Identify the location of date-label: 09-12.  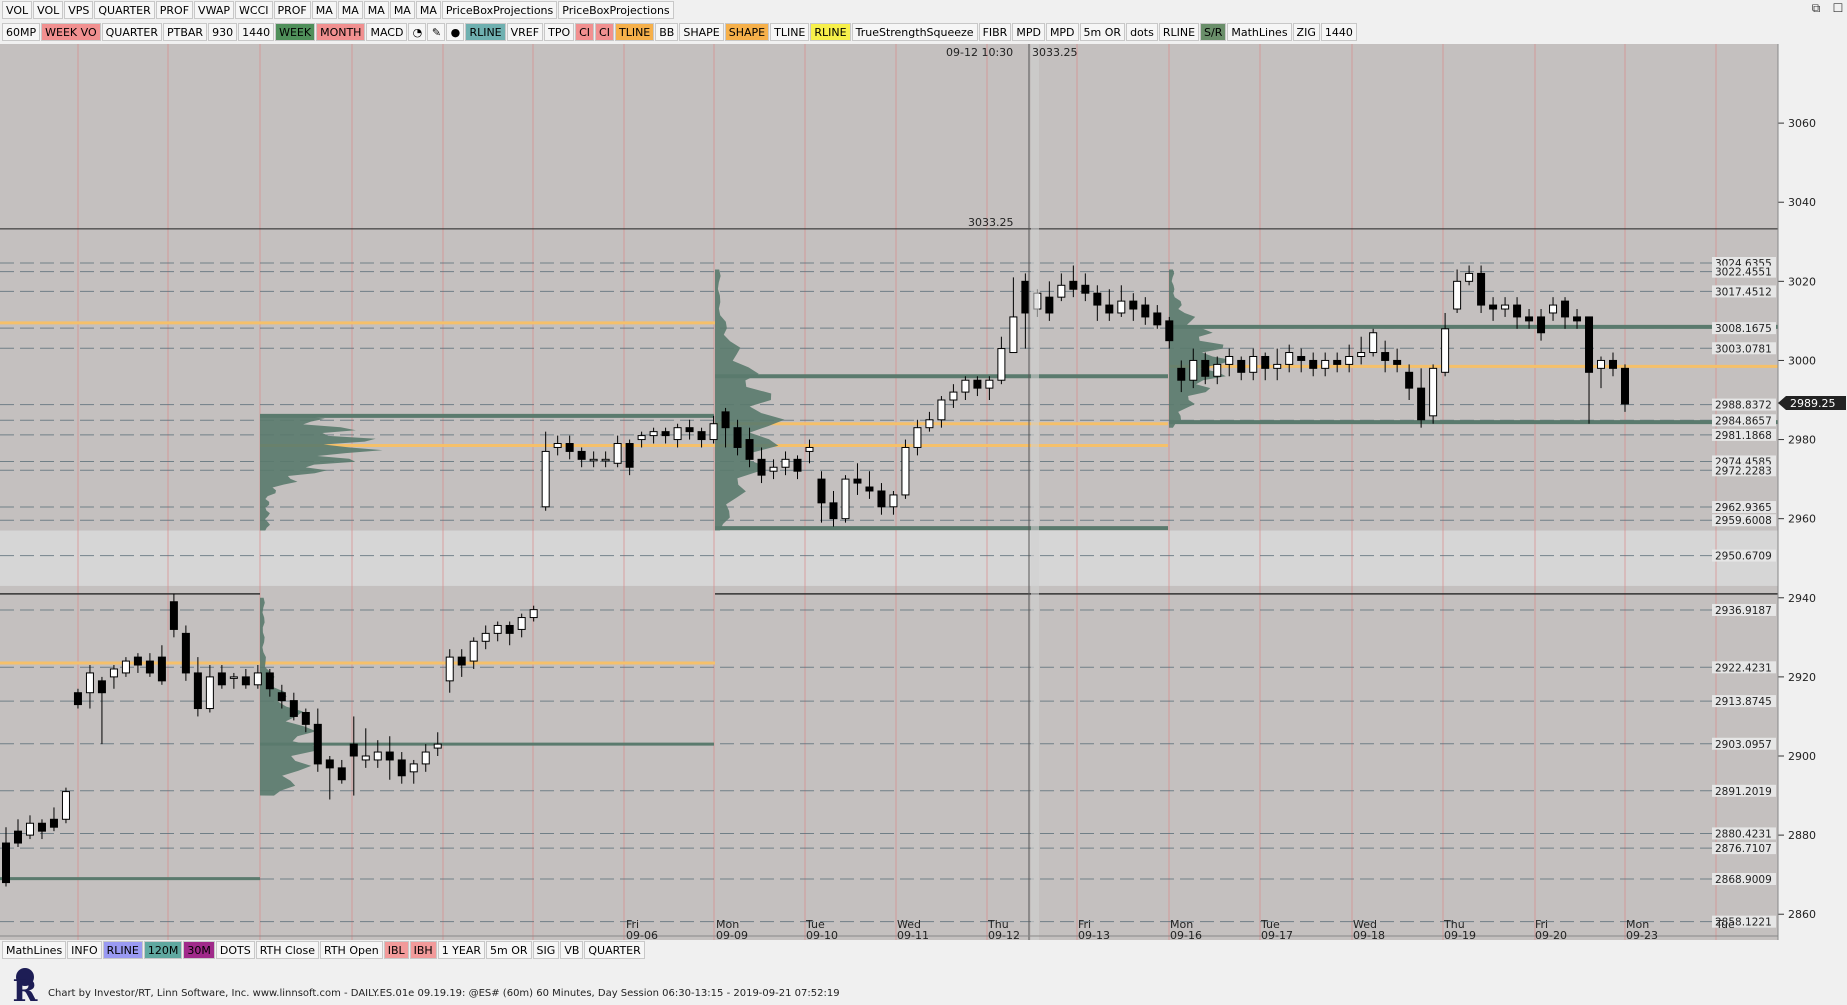
(1004, 935).